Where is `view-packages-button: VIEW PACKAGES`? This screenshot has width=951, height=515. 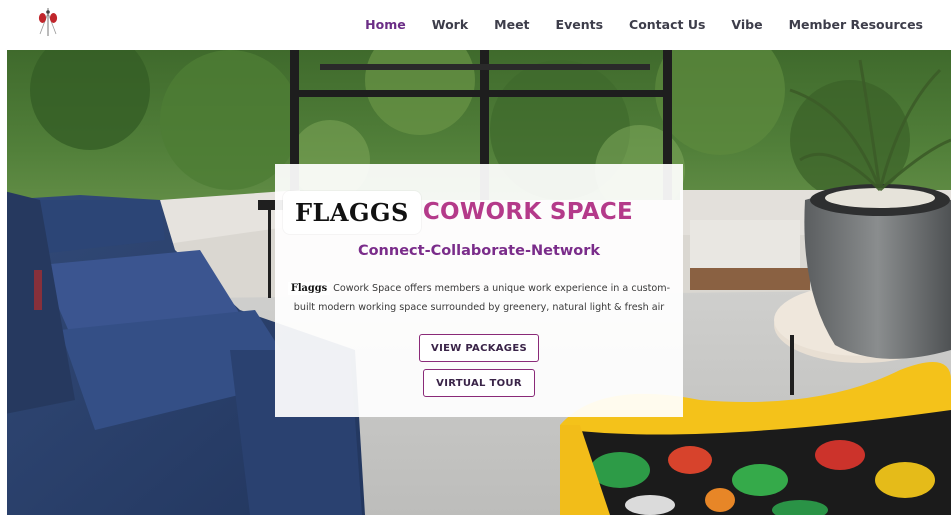 view-packages-button: VIEW PACKAGES is located at coordinates (479, 348).